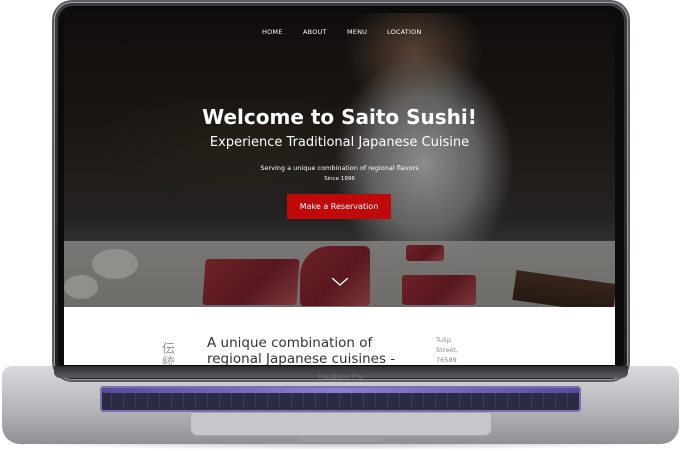  Describe the element at coordinates (443, 340) in the screenshot. I see `address-line: Tulip` at that location.